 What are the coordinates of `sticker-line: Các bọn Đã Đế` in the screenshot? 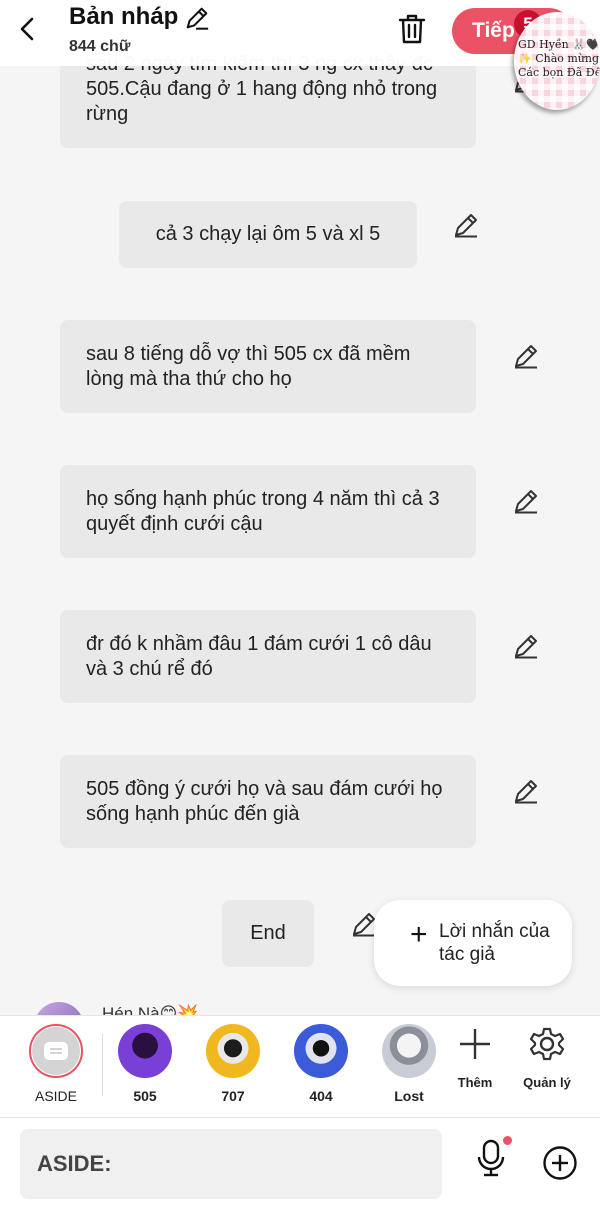 It's located at (559, 72).